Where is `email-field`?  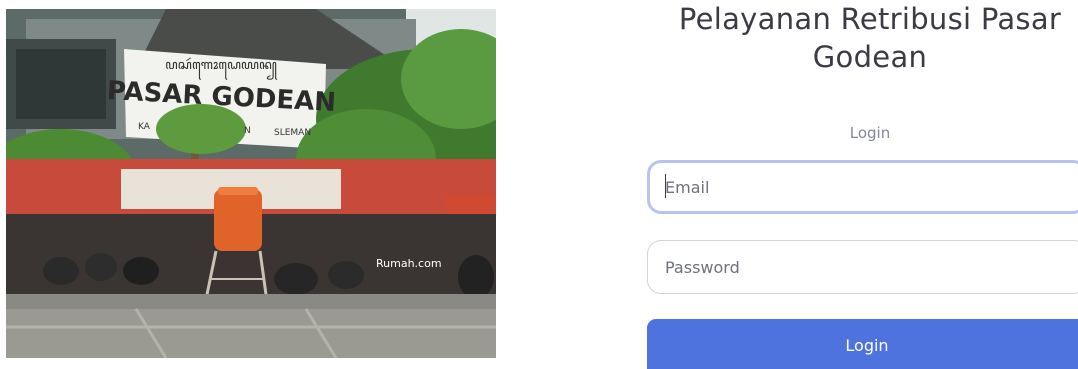 email-field is located at coordinates (862, 187).